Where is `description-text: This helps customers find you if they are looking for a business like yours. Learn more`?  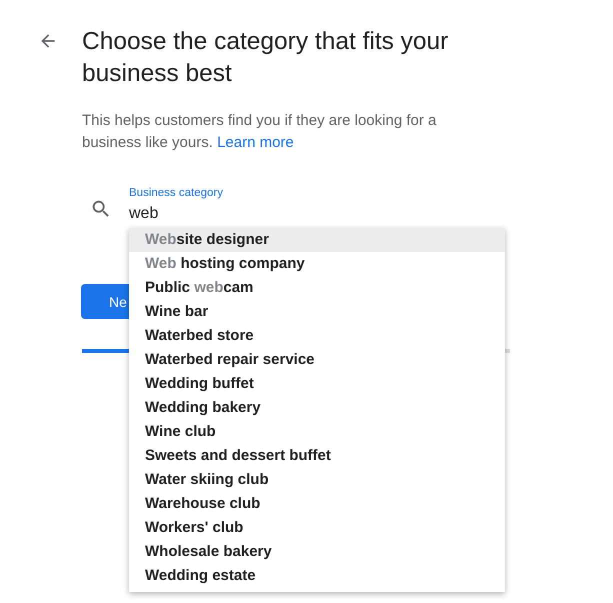 description-text: This helps customers find you if they are looking for a business like yours. Learn more is located at coordinates (260, 132).